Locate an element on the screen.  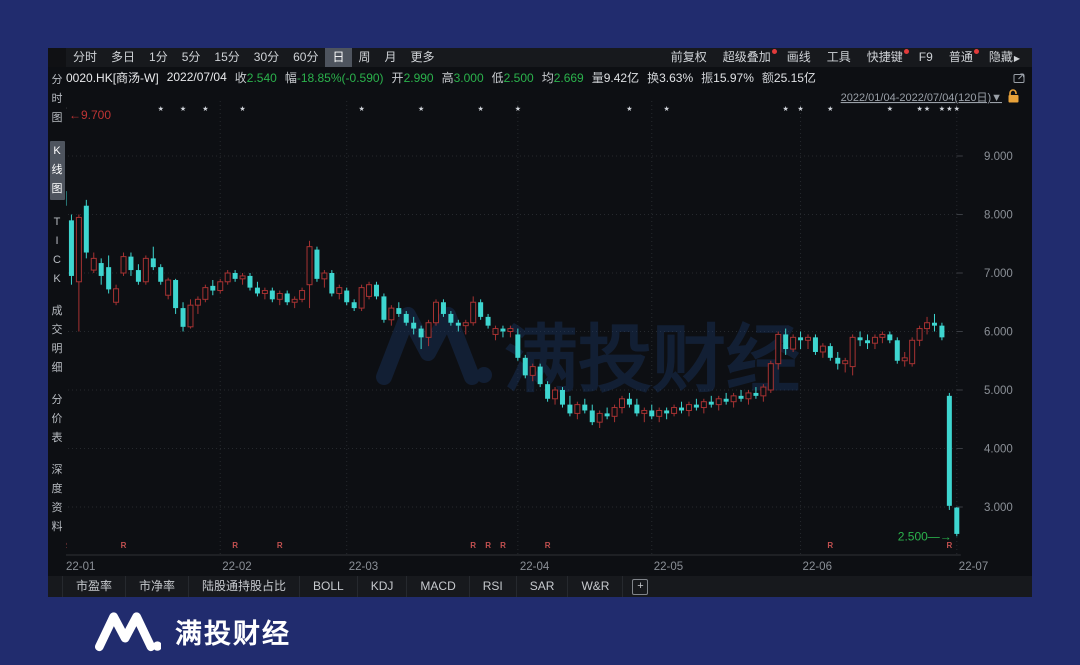
svg-text: 8.000 is located at coordinates (998, 216).